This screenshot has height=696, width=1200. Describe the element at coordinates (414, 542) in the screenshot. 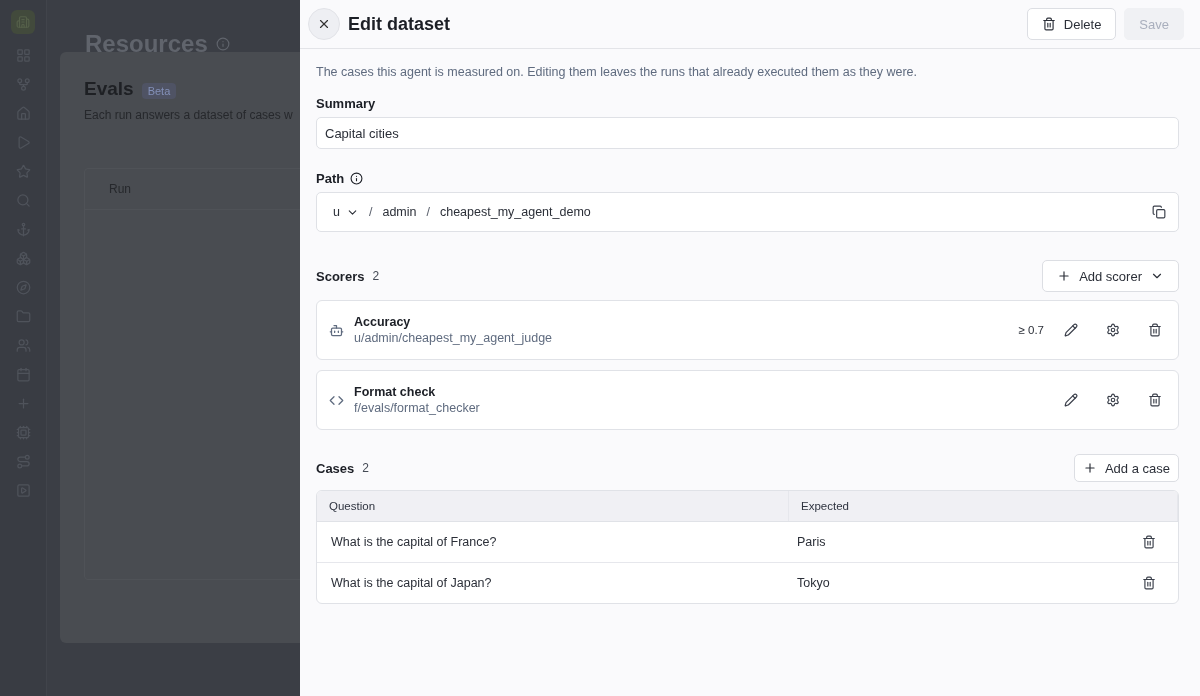

I see `question-cell-text: What is the capital of France?` at that location.